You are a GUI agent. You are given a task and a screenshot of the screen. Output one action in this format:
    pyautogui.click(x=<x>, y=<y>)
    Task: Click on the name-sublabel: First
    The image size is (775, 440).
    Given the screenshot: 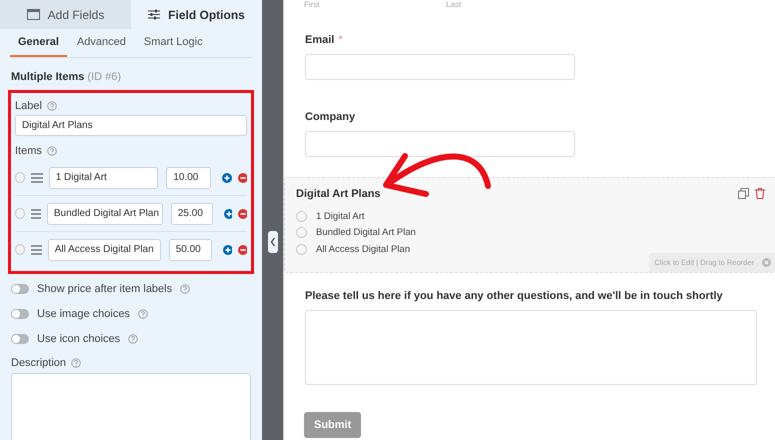 What is the action you would take?
    pyautogui.click(x=312, y=4)
    